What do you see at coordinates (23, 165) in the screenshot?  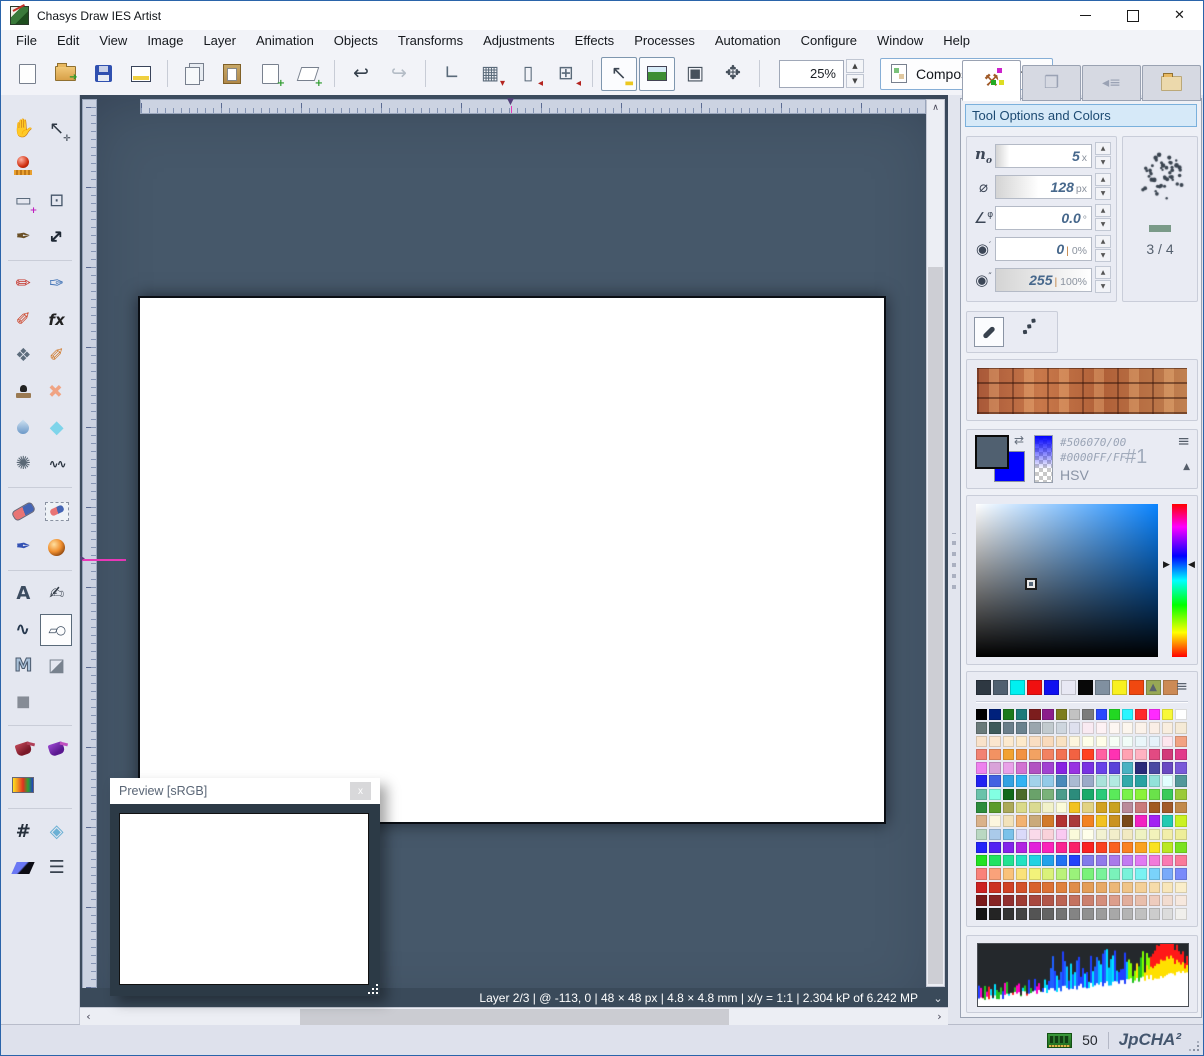 I see `measure-tool` at bounding box center [23, 165].